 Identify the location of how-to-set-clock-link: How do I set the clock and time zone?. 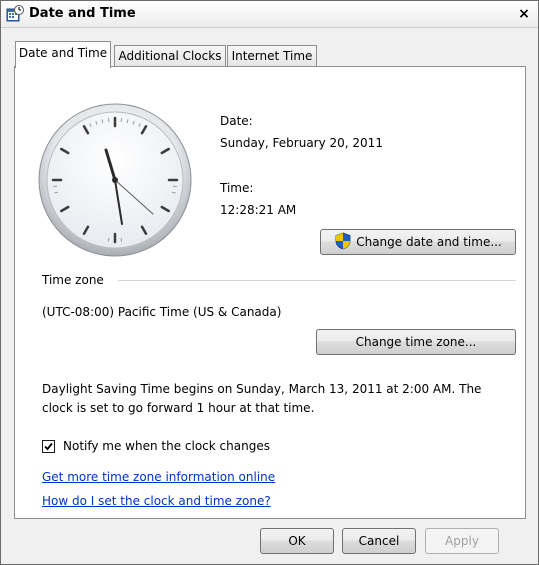
(156, 501).